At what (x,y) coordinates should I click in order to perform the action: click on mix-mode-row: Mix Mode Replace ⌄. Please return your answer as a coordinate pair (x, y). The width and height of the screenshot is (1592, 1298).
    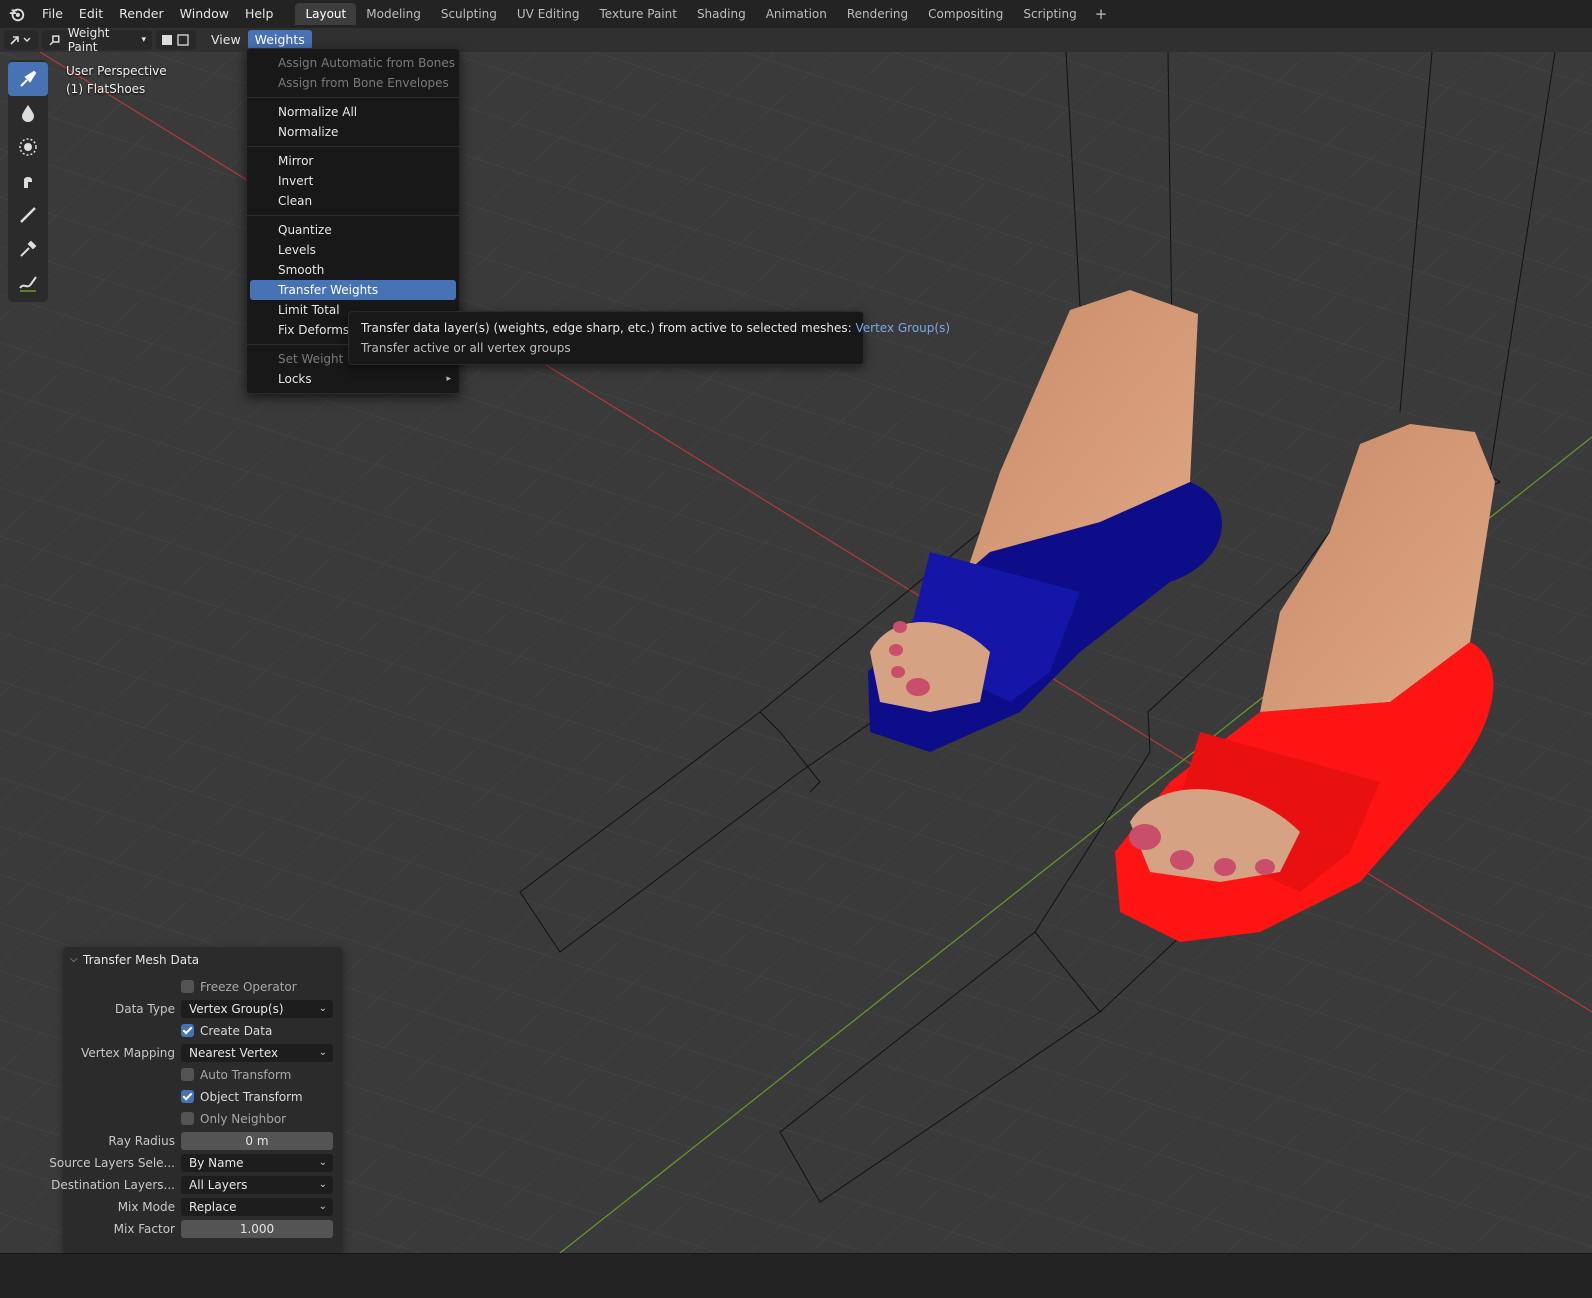
    Looking at the image, I should click on (203, 1207).